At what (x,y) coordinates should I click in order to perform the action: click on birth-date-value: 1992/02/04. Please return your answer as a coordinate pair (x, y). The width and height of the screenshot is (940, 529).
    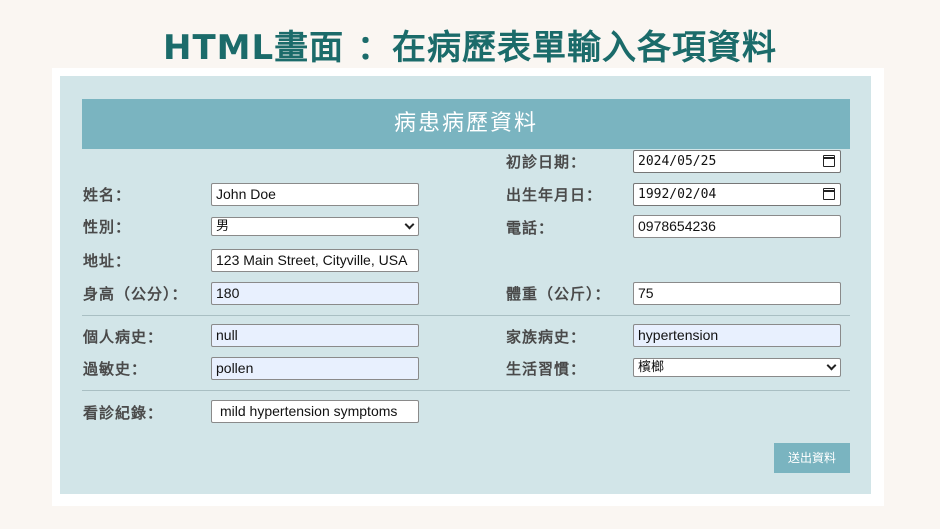
    Looking at the image, I should click on (677, 194).